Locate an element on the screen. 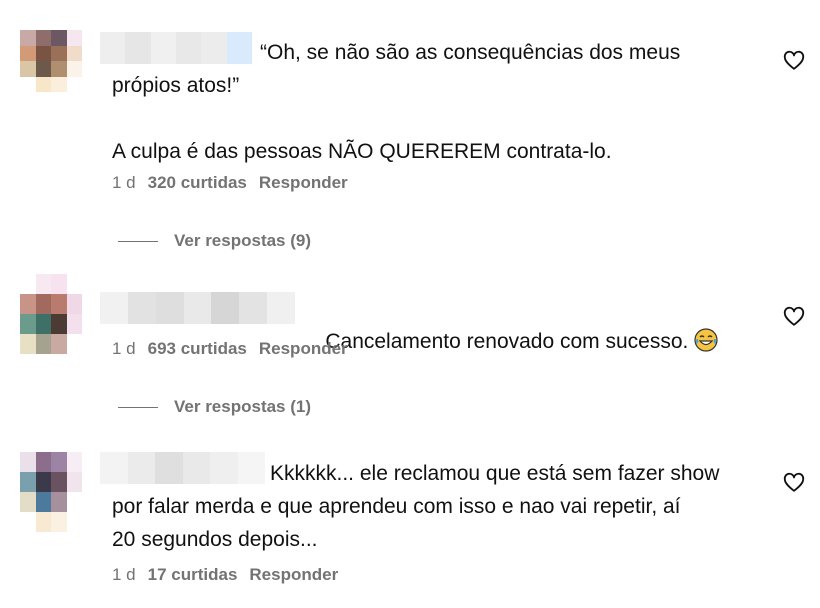 The height and width of the screenshot is (608, 820). view-replies-label: Ver respostas (1) is located at coordinates (243, 406).